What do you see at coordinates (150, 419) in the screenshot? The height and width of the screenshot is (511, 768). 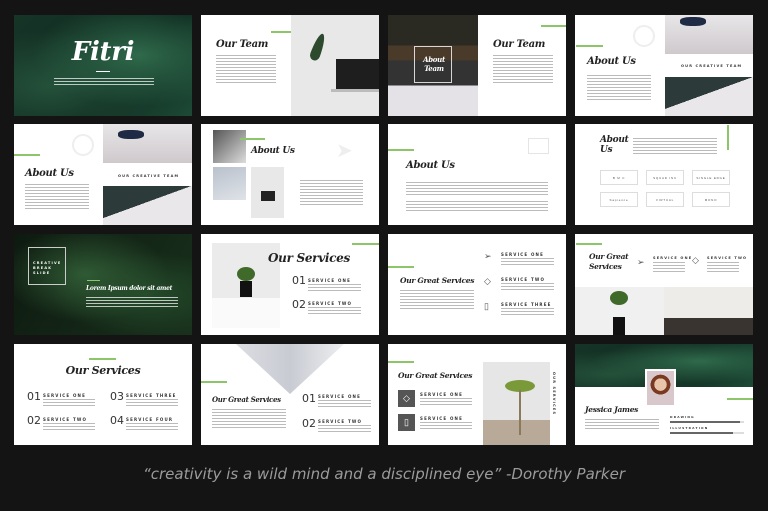 I see `service-label: SERVICE FOUR` at bounding box center [150, 419].